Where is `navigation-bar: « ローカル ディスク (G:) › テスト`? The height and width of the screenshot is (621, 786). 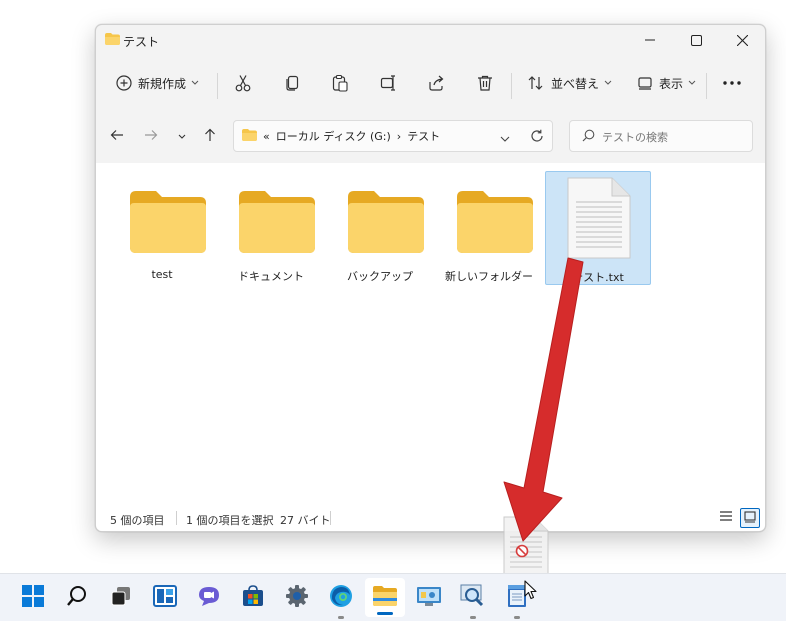 navigation-bar: « ローカル ディスク (G:) › テスト is located at coordinates (430, 136).